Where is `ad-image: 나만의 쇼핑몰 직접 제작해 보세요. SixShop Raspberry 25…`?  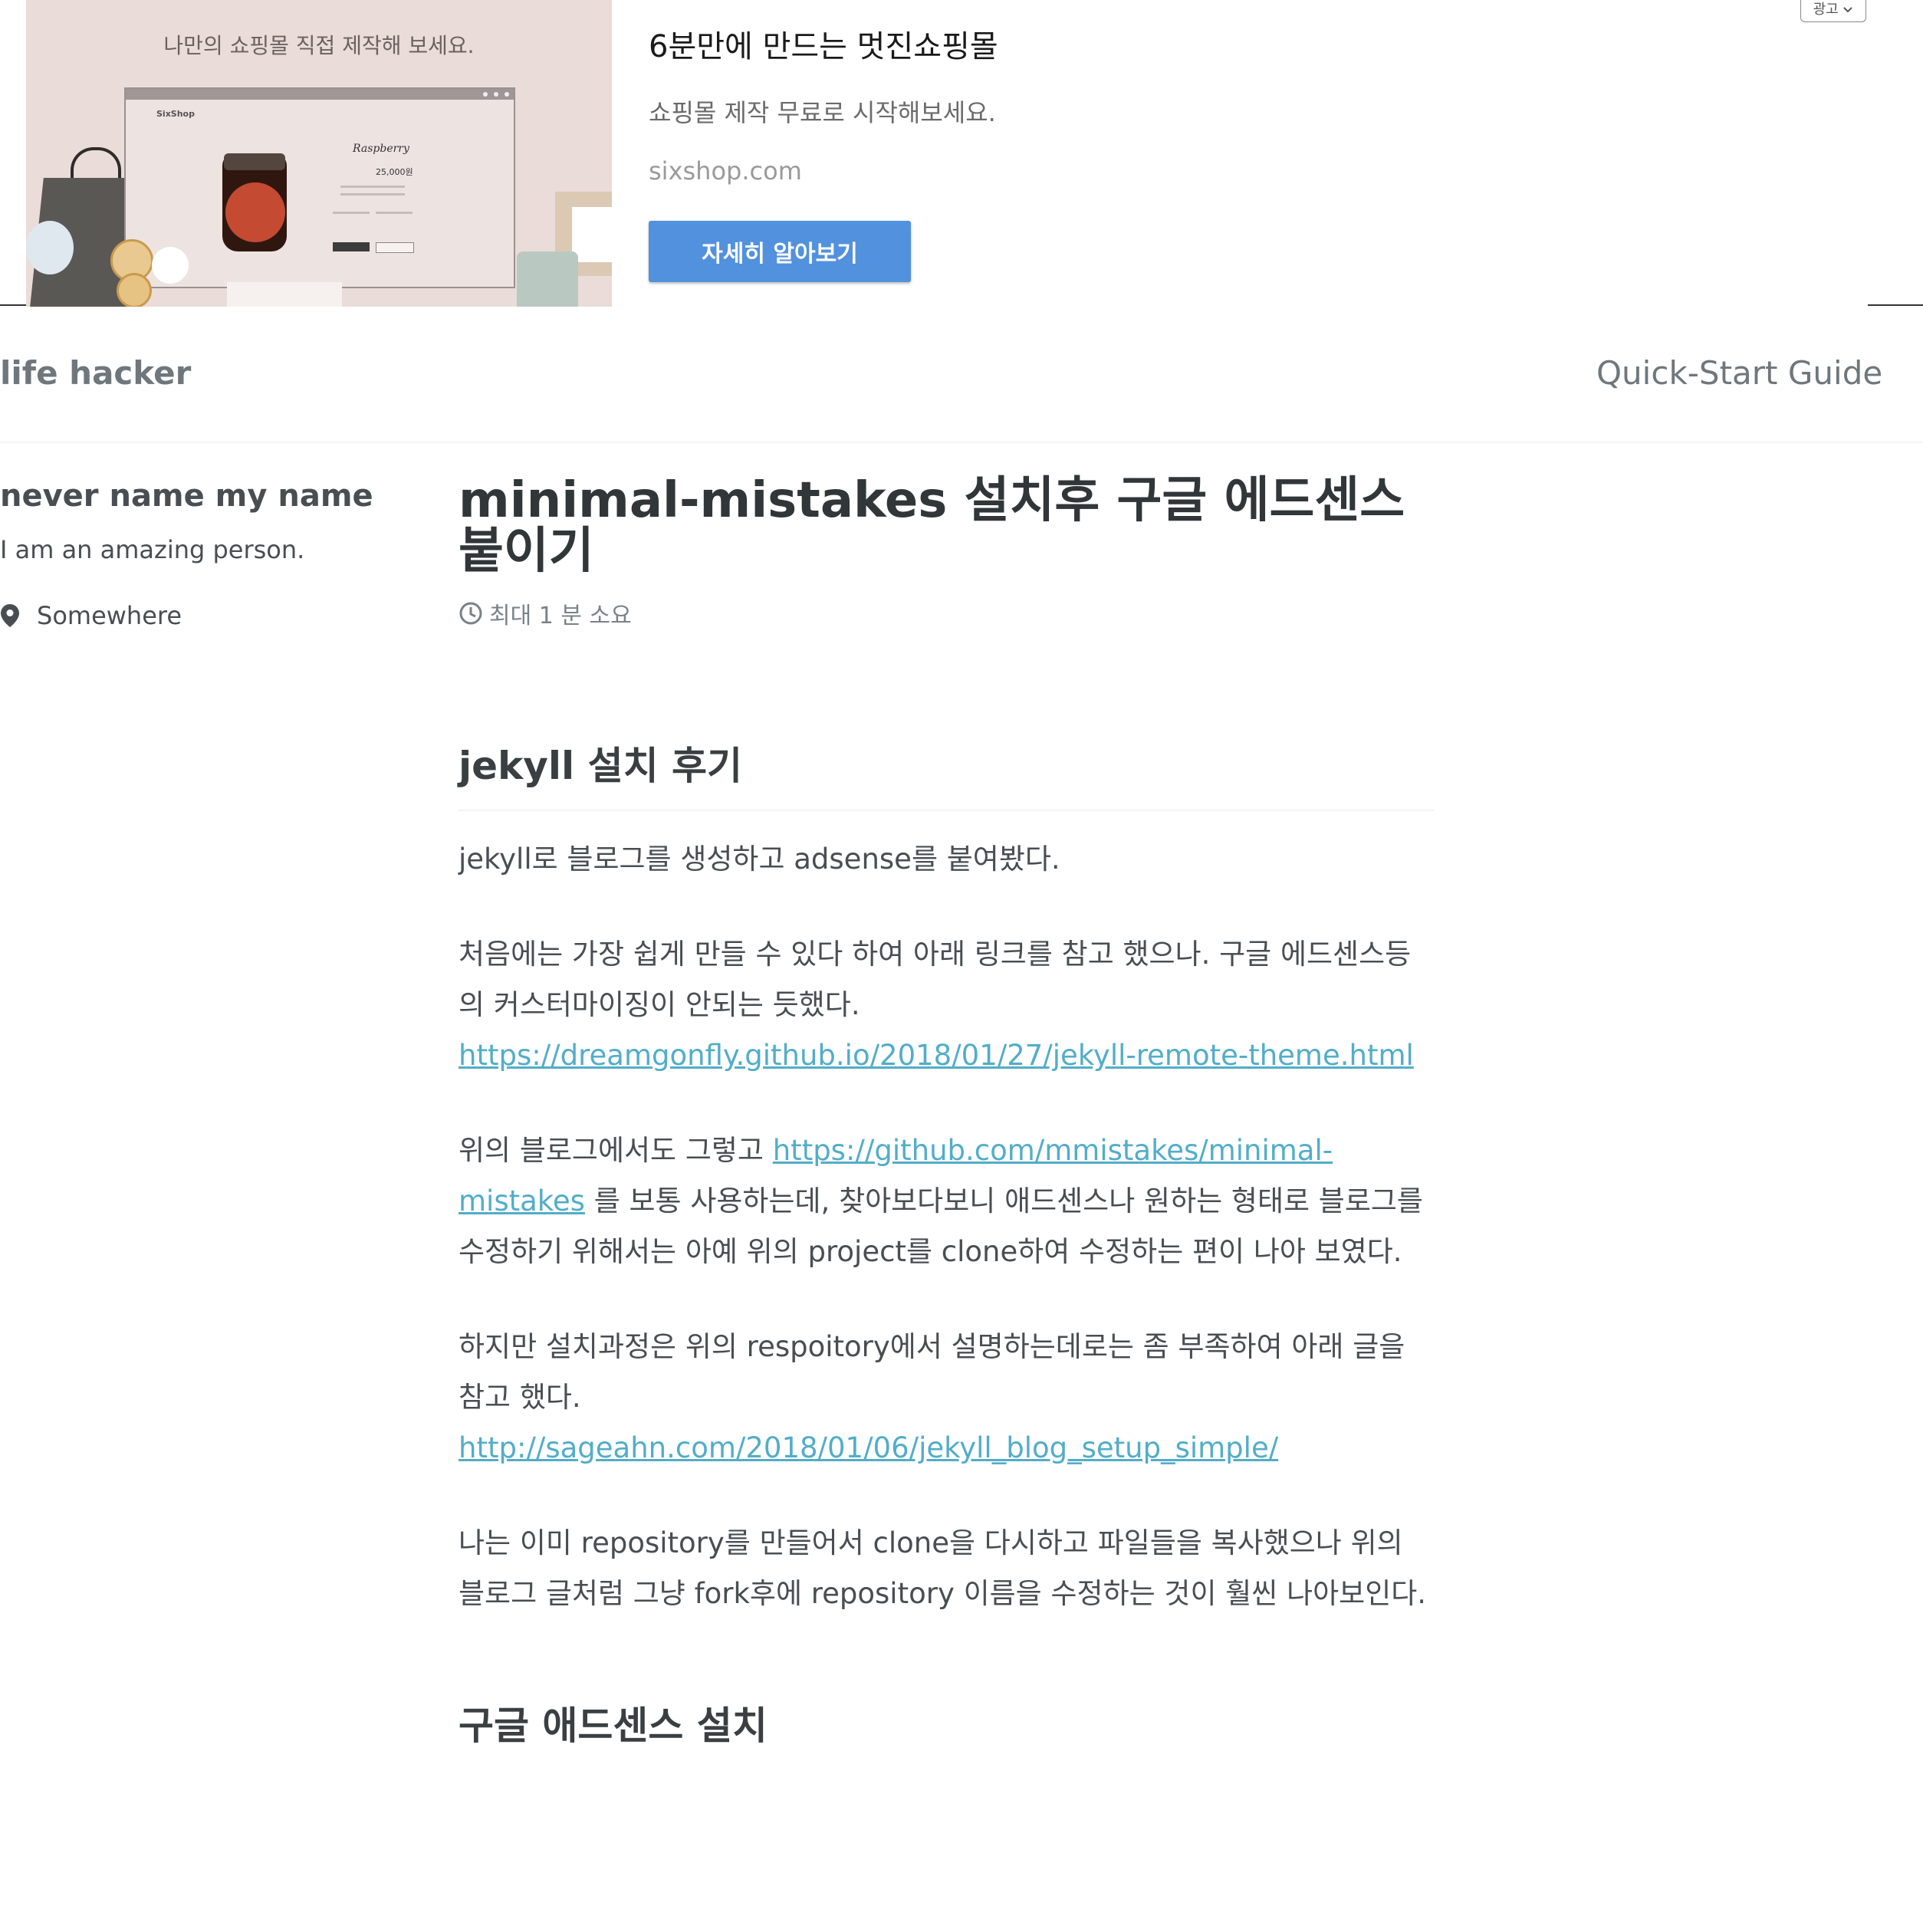 ad-image: 나만의 쇼핑몰 직접 제작해 보세요. SixShop Raspberry 25… is located at coordinates (319, 154).